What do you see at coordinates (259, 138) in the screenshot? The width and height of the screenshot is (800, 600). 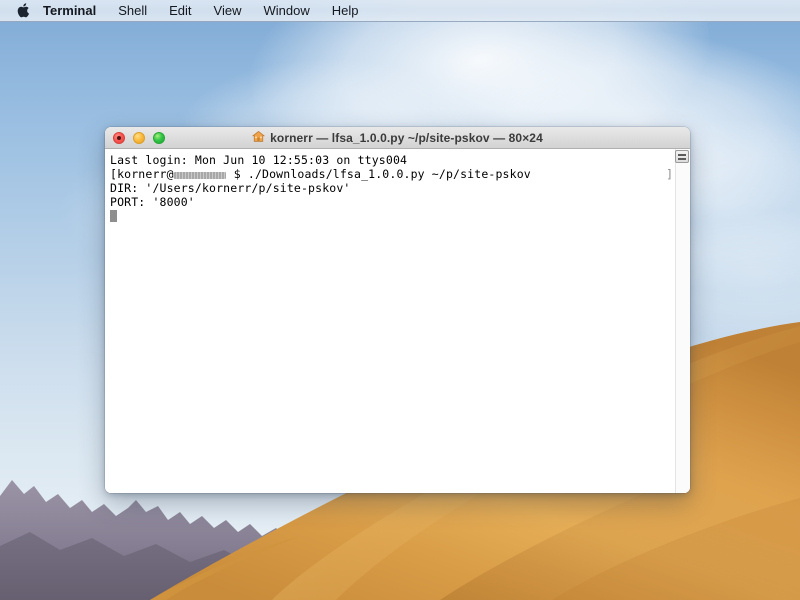 I see `home-folder-icon` at bounding box center [259, 138].